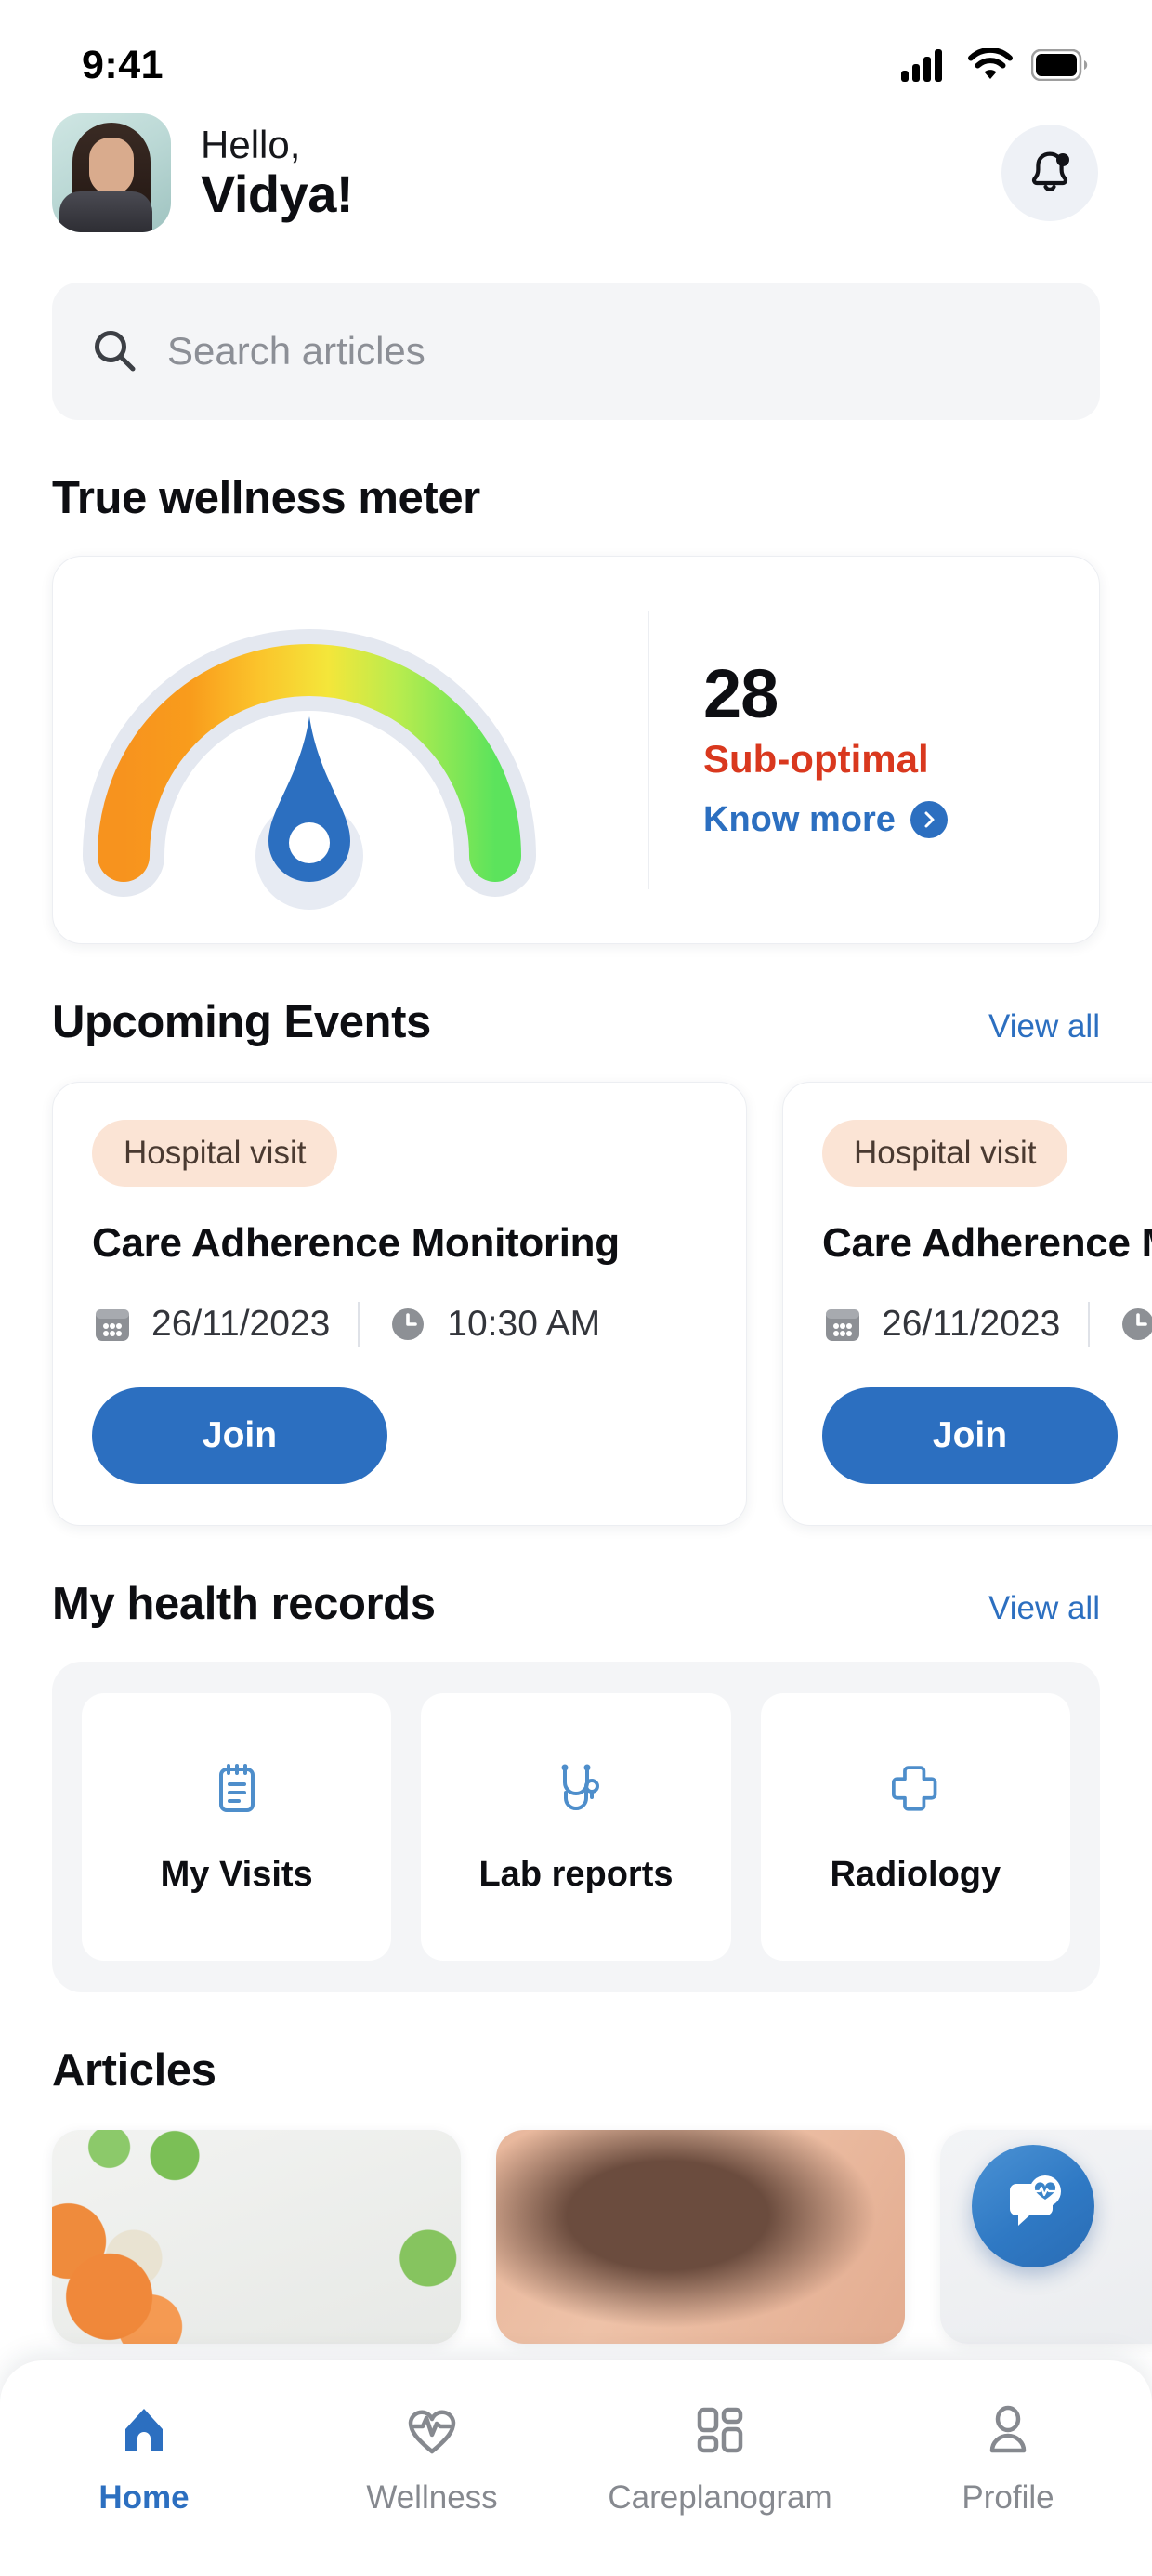 The image size is (1152, 2576). I want to click on know-more-label: Know more, so click(799, 819).